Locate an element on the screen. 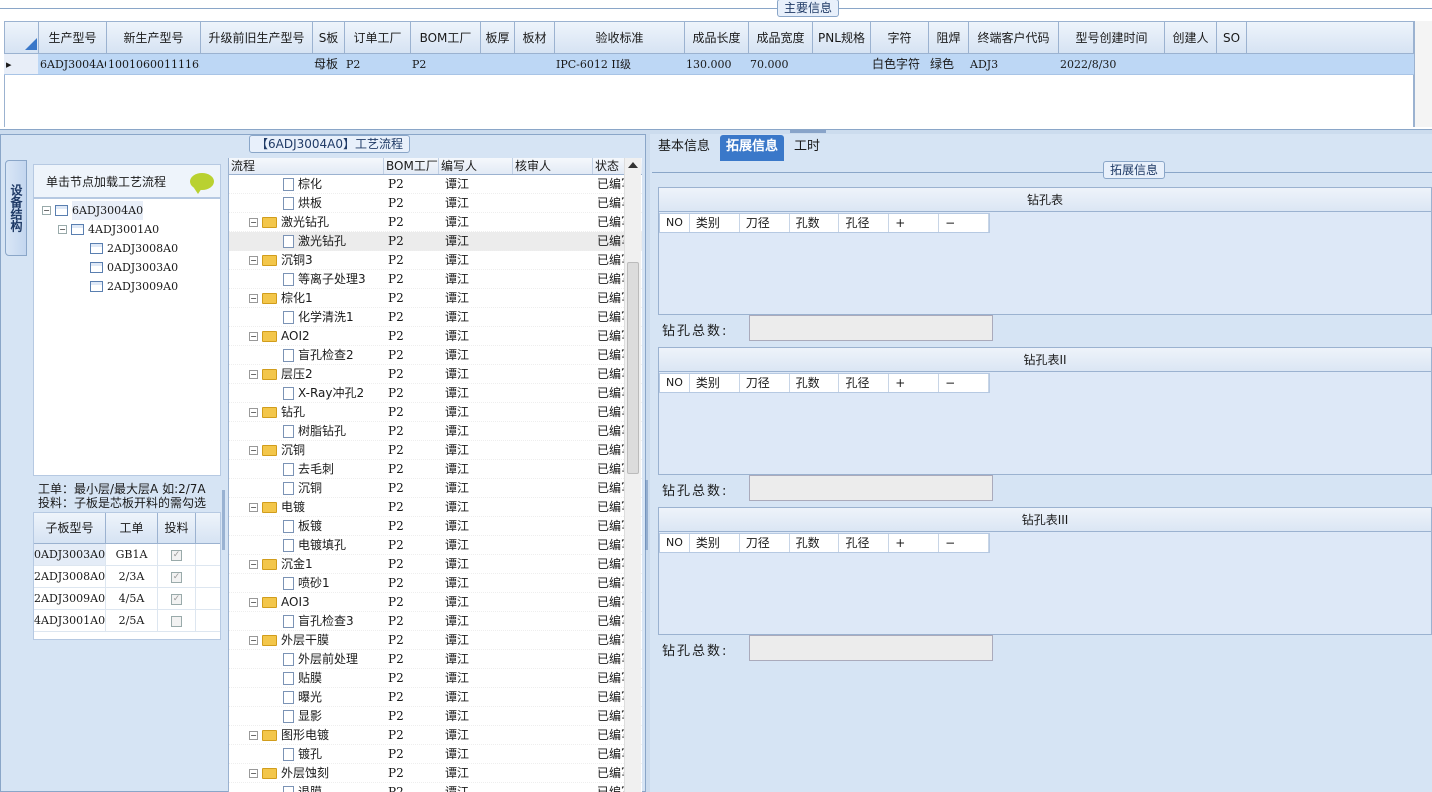  flow-row: 镀孔 P2 谭江 已编写 is located at coordinates (435, 754).